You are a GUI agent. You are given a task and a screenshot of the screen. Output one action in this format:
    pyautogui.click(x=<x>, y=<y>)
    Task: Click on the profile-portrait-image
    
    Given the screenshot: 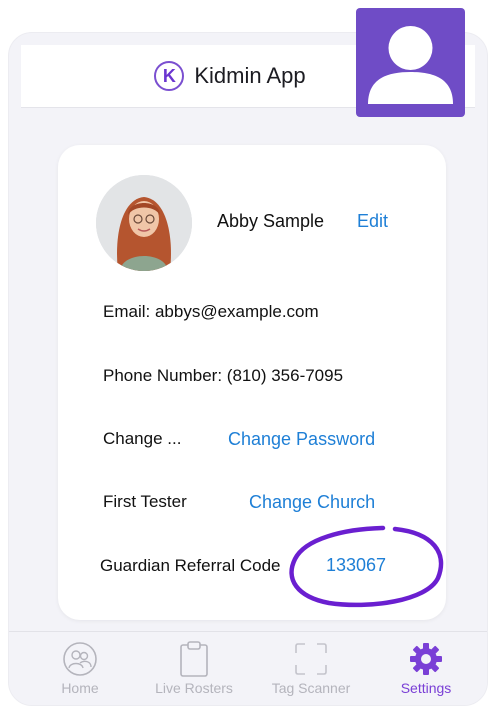 What is the action you would take?
    pyautogui.click(x=144, y=223)
    